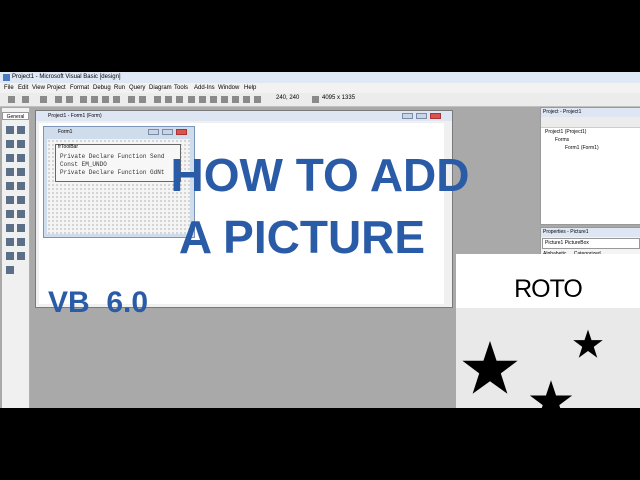 The image size is (640, 480). I want to click on roto-software-logo: ROTO SOFTWARE, so click(548, 331).